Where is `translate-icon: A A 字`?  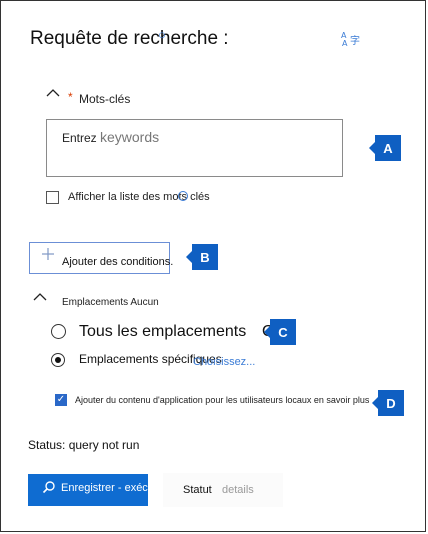 translate-icon: A A 字 is located at coordinates (351, 39).